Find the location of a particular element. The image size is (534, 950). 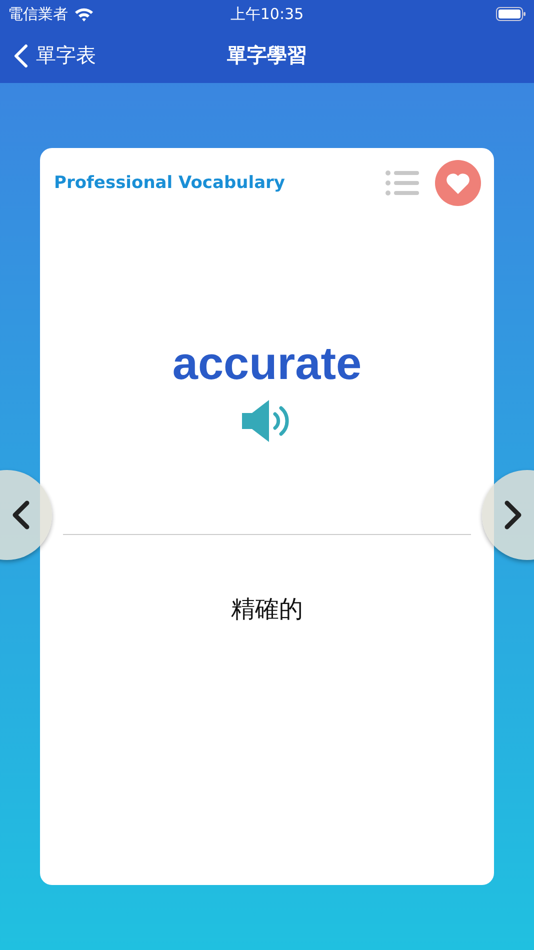

wifi-icon is located at coordinates (84, 14).